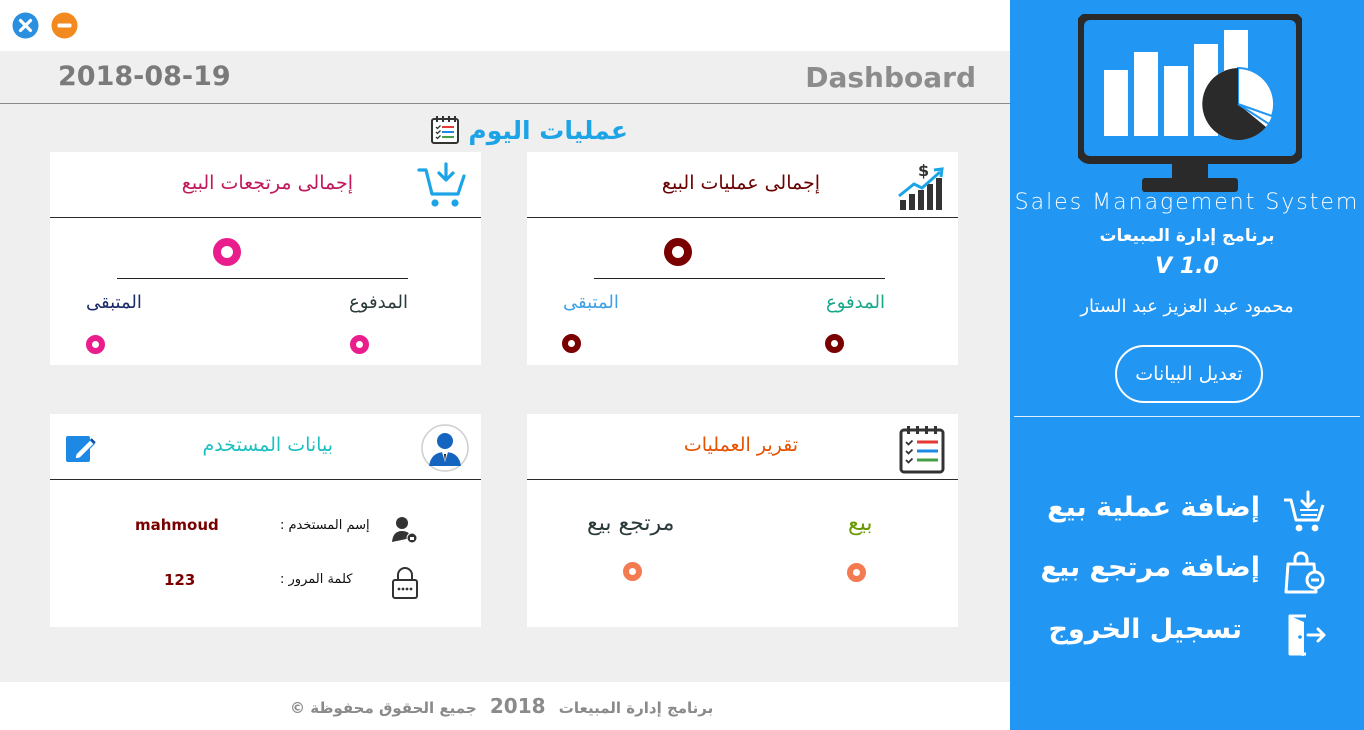 This screenshot has width=1364, height=730. Describe the element at coordinates (1304, 511) in the screenshot. I see `cart-add-icon` at that location.